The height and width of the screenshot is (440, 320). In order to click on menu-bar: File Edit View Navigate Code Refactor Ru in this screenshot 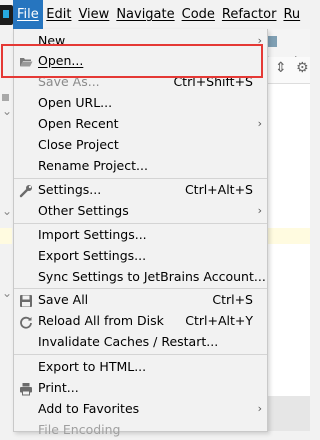, I will do `click(155, 14)`.